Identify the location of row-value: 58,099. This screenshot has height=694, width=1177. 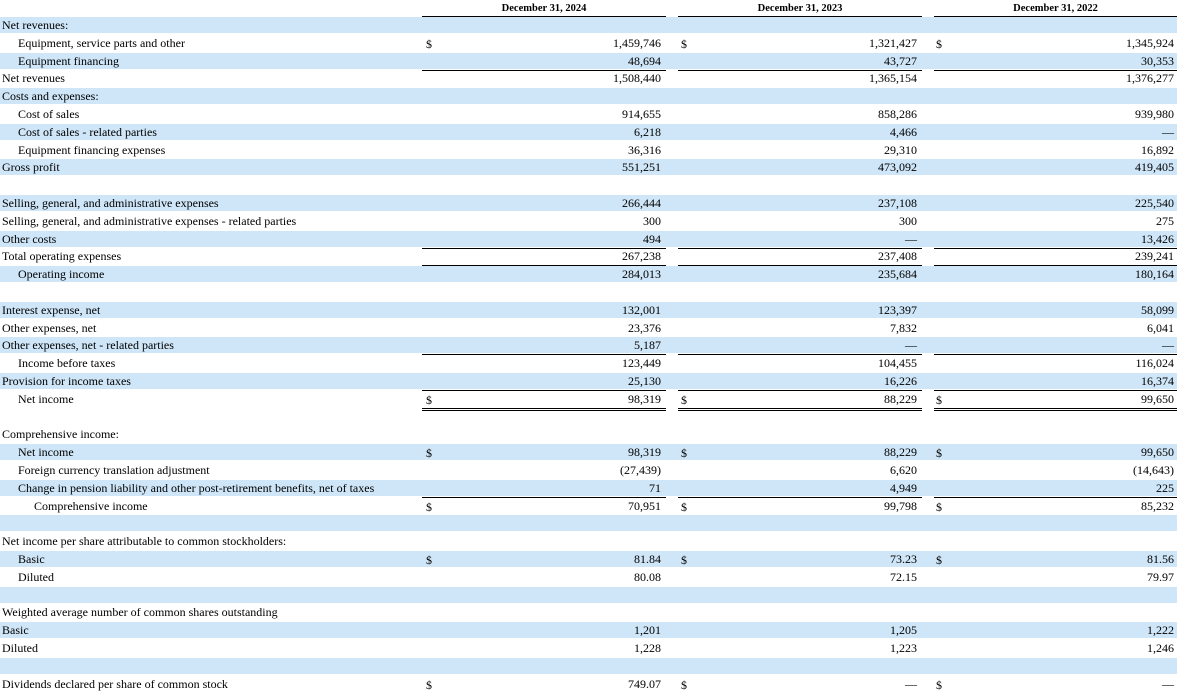
(1157, 309).